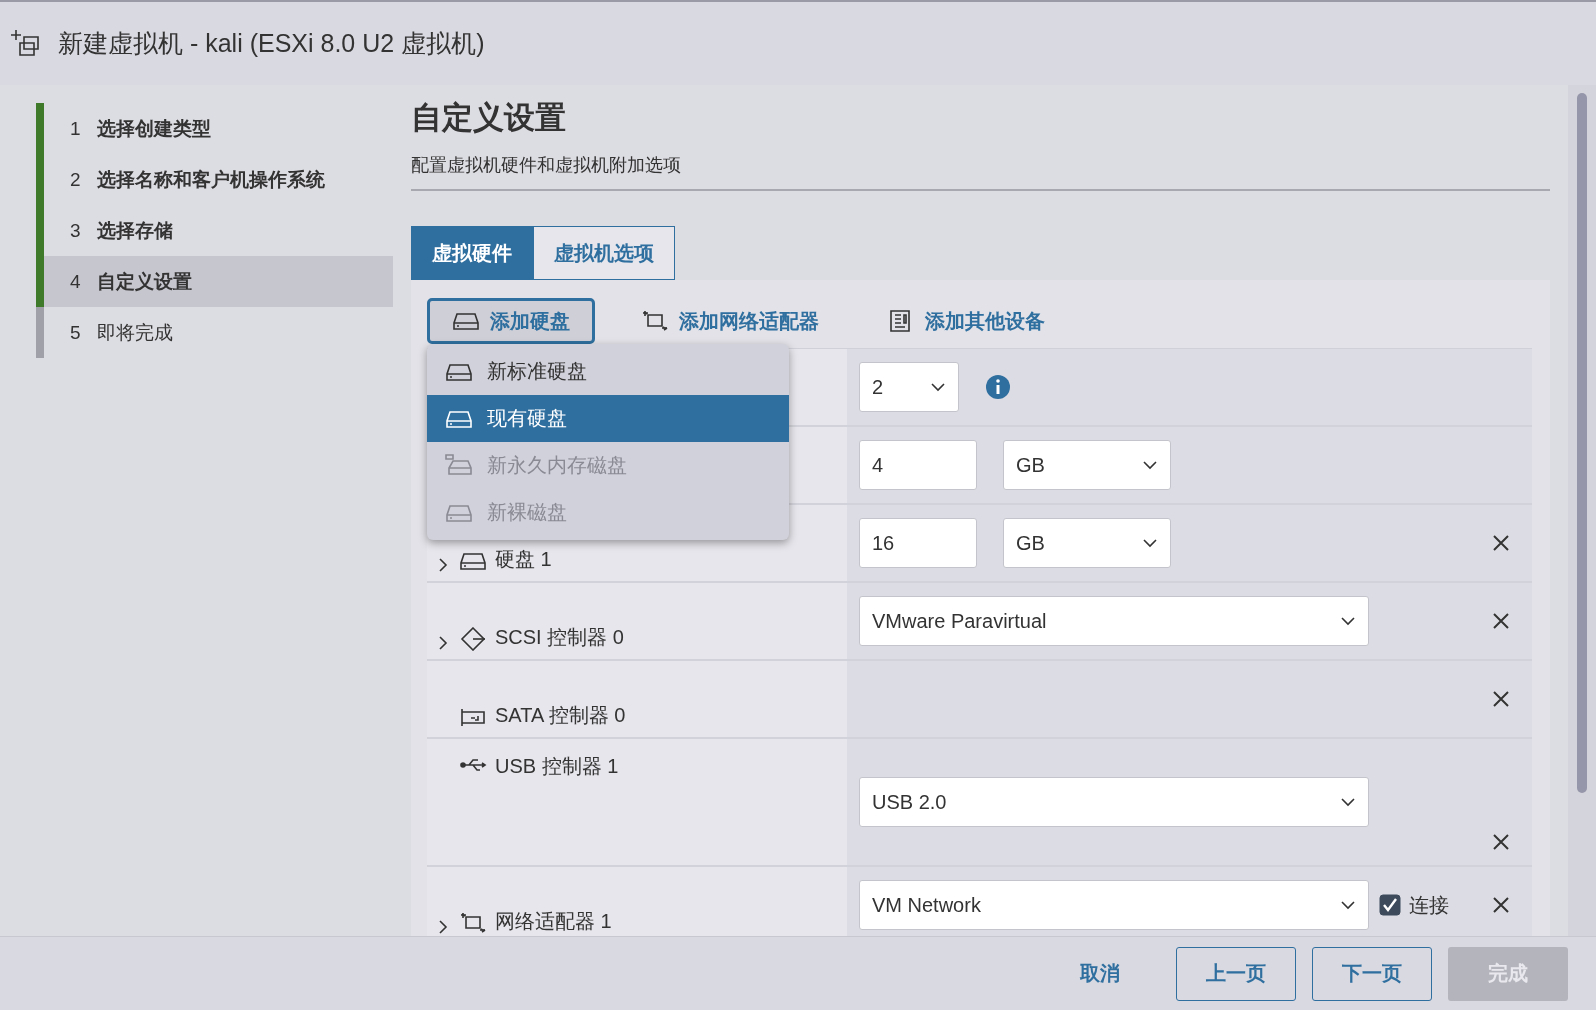  What do you see at coordinates (918, 465) in the screenshot?
I see `input-field: 4` at bounding box center [918, 465].